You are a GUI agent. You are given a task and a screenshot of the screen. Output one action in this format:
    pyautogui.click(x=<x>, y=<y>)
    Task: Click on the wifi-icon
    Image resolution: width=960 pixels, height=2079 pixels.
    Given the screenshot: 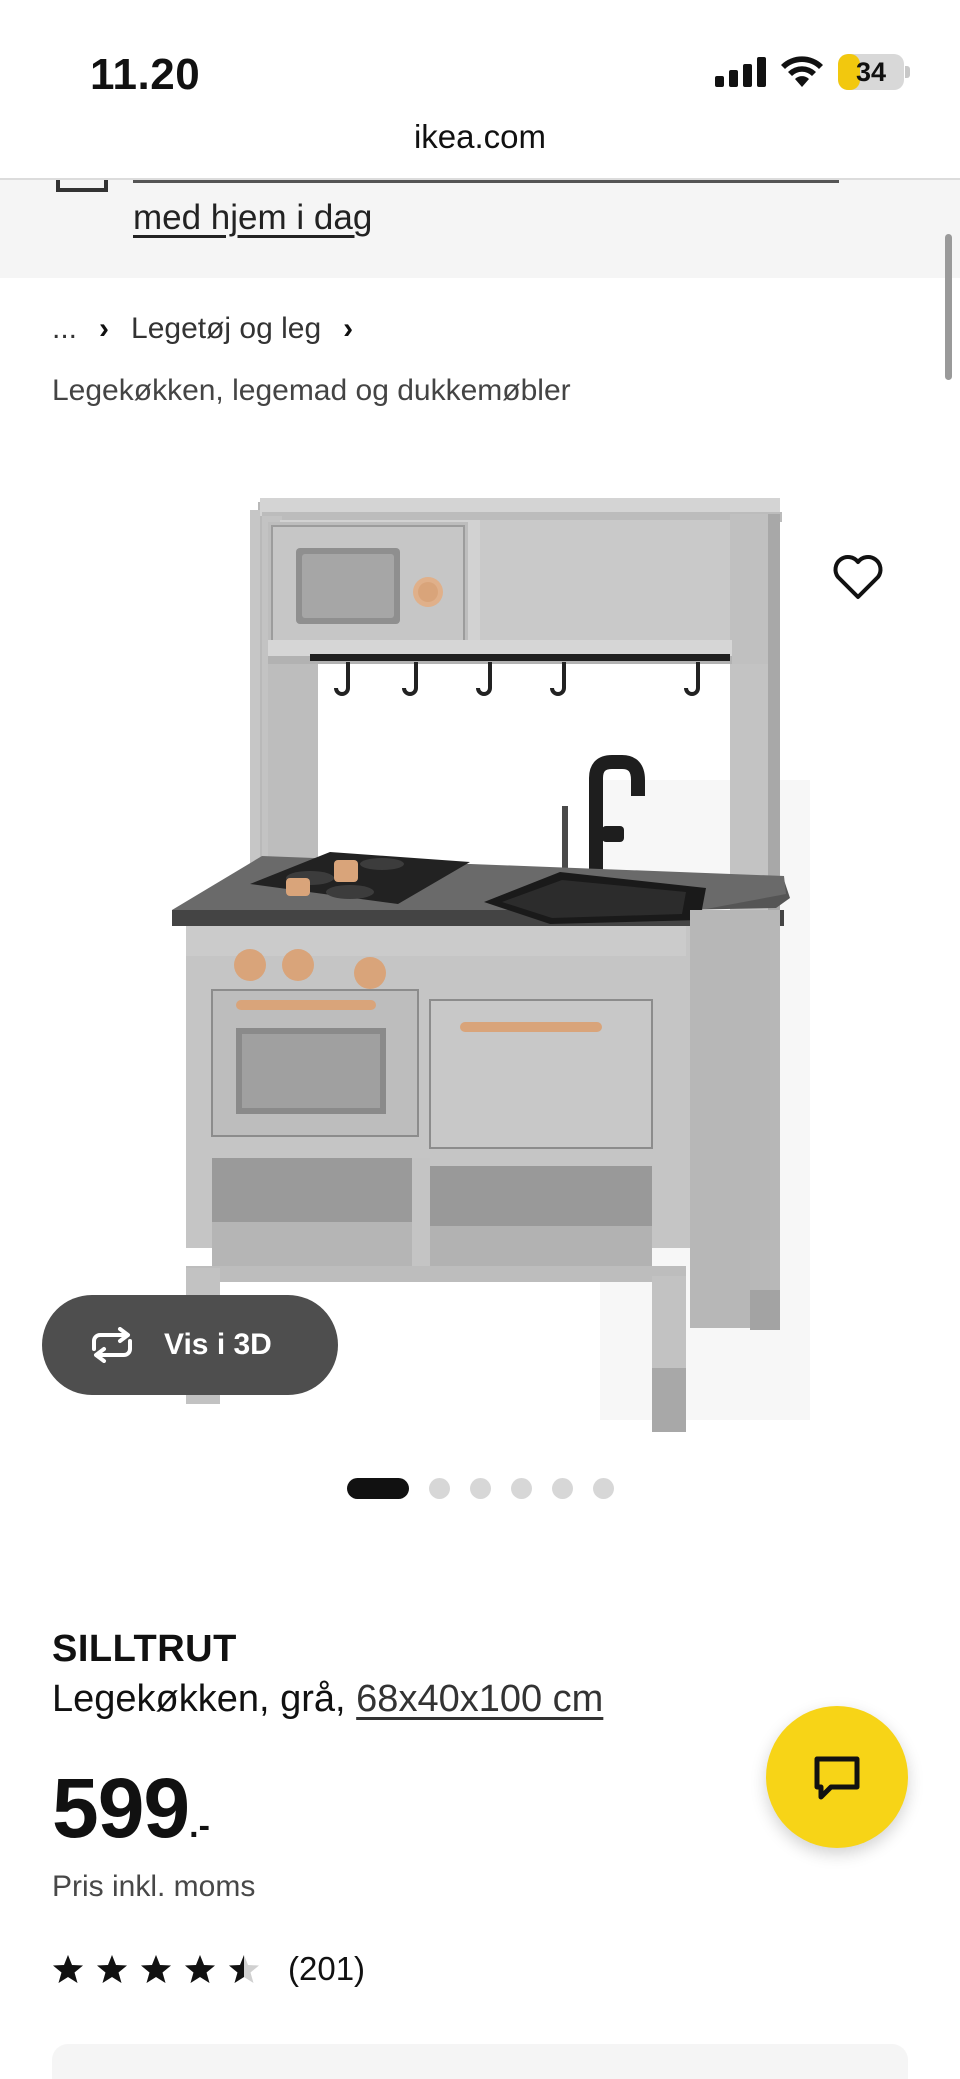 What is the action you would take?
    pyautogui.click(x=802, y=71)
    